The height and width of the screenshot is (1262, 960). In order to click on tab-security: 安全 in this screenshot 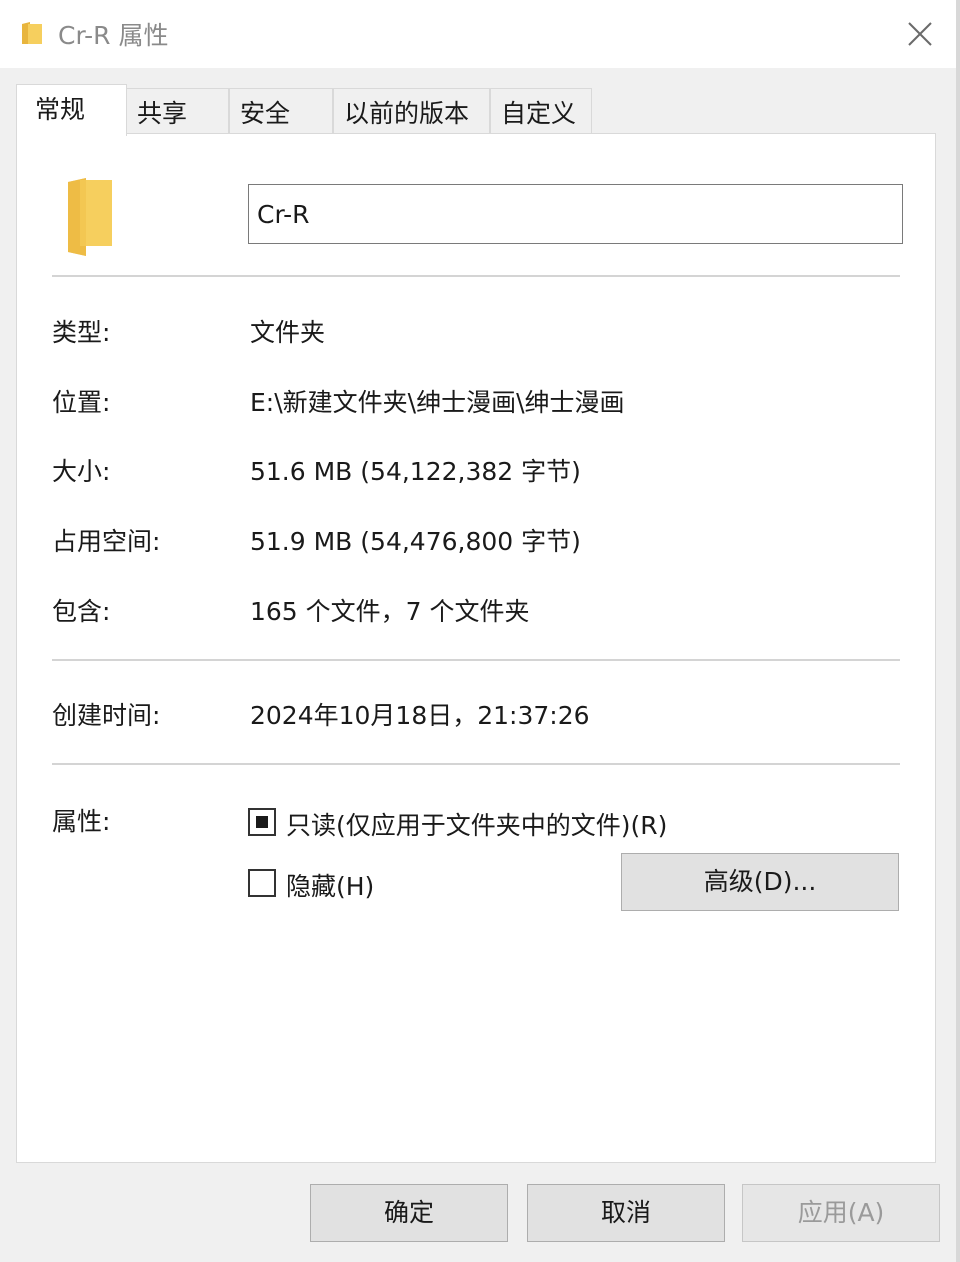, I will do `click(281, 111)`.